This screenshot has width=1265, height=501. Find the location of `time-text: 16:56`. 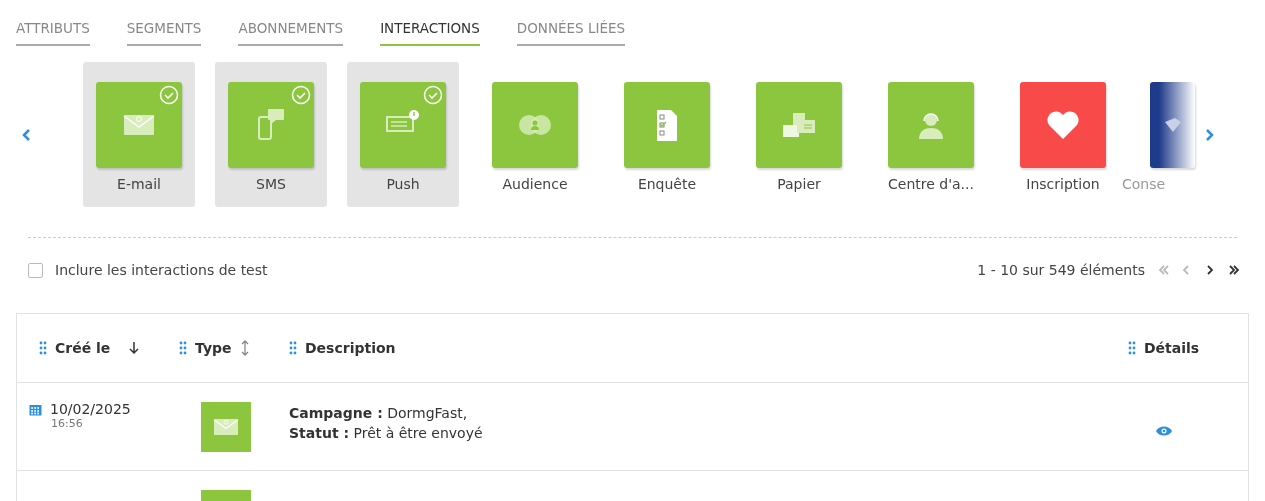

time-text: 16:56 is located at coordinates (67, 423).